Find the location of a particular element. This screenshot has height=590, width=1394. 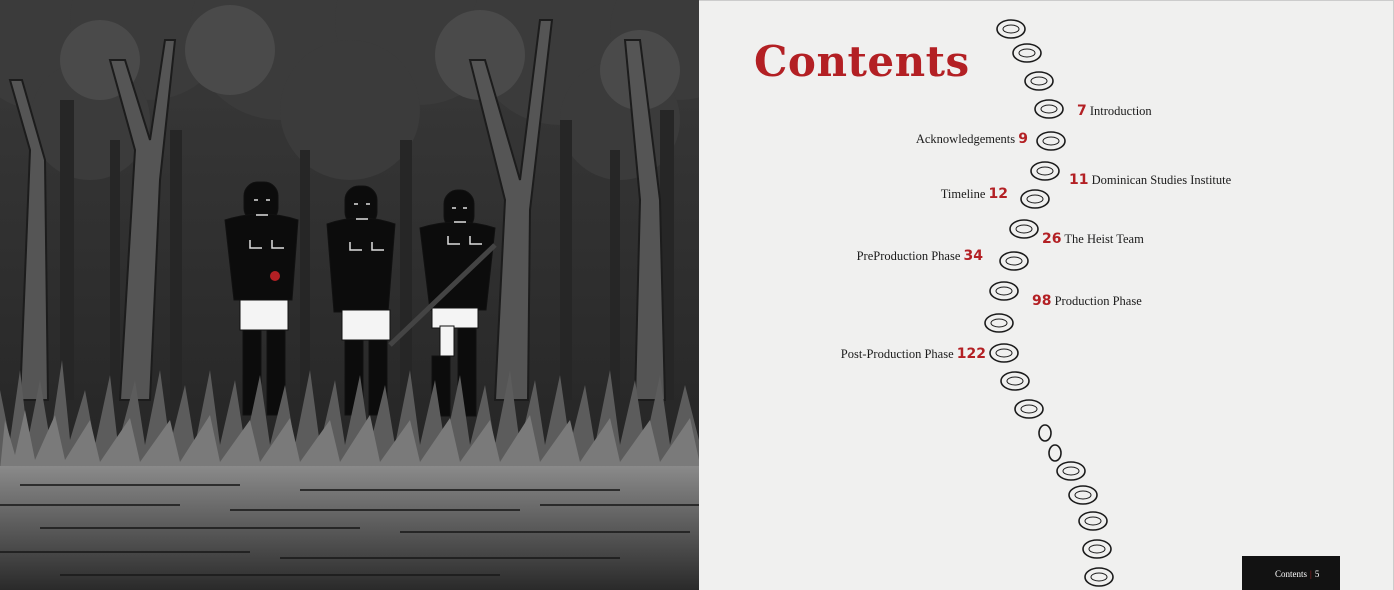

toc-entry-heist-team: 26 The Heist Team is located at coordinates (1093, 239).